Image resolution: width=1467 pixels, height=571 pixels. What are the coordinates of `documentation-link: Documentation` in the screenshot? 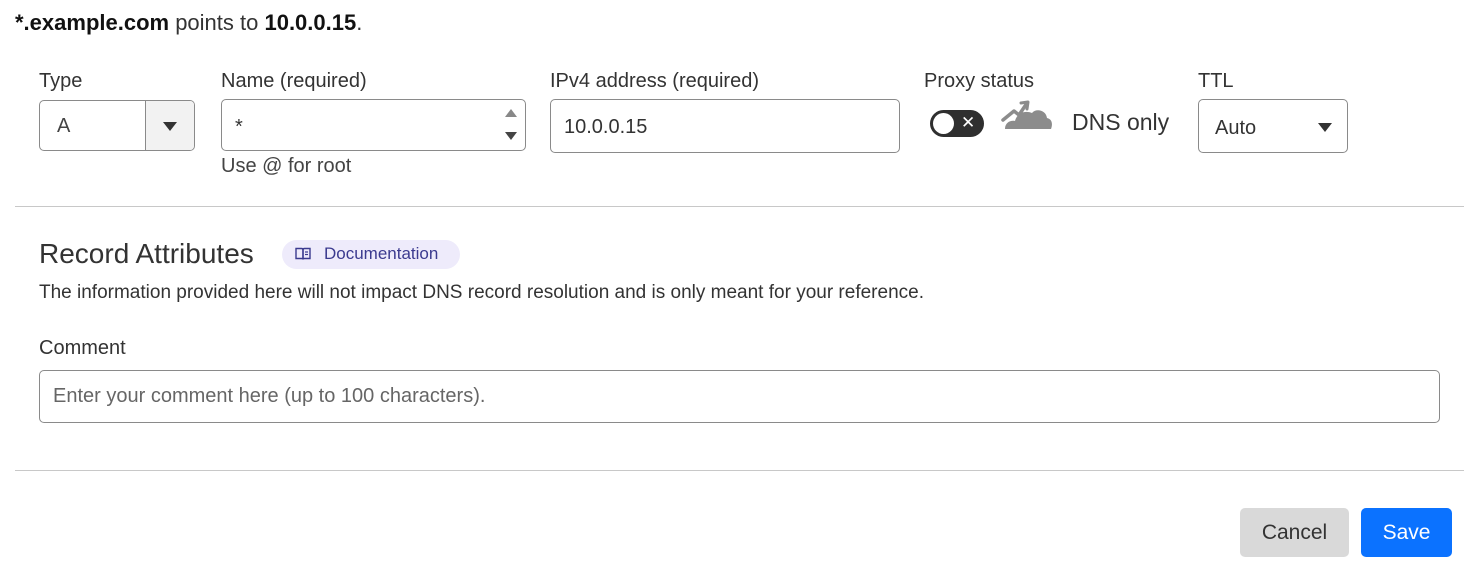 It's located at (371, 254).